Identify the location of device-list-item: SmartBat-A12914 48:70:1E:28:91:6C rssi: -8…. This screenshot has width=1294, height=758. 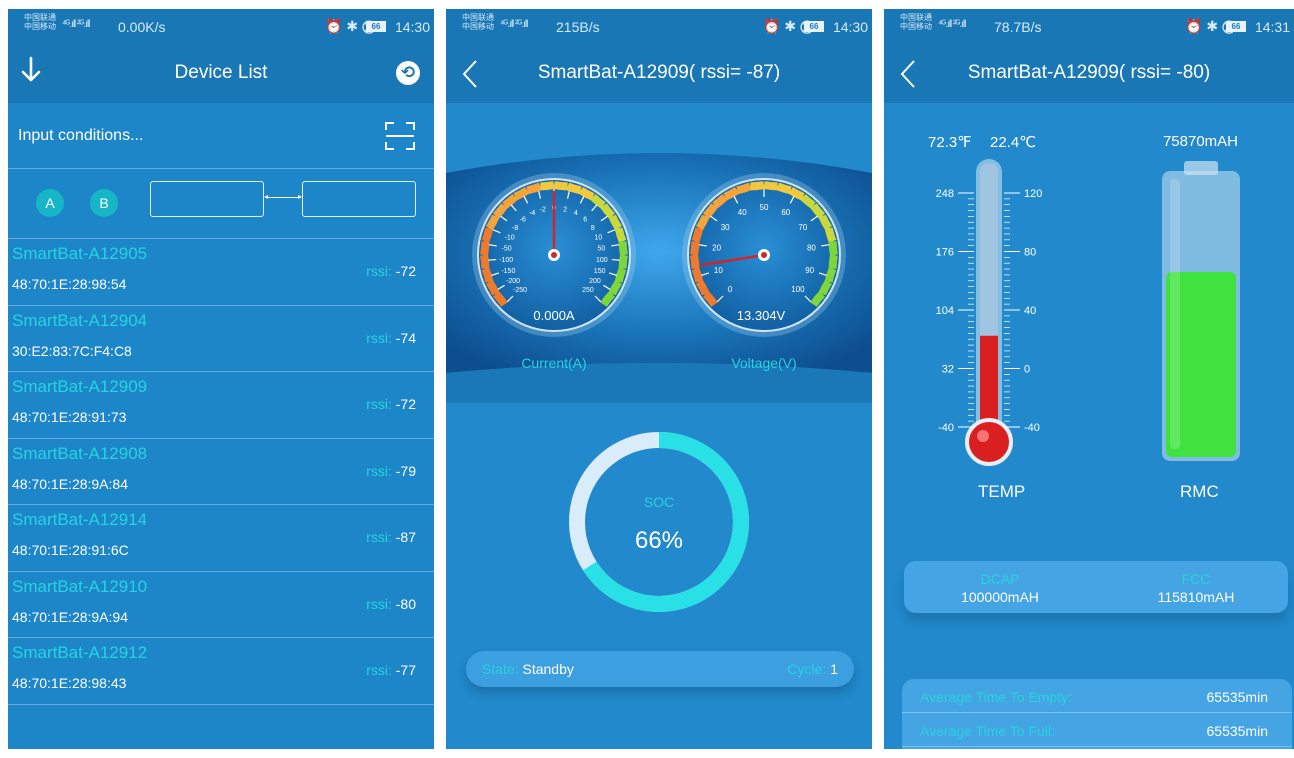
(221, 538).